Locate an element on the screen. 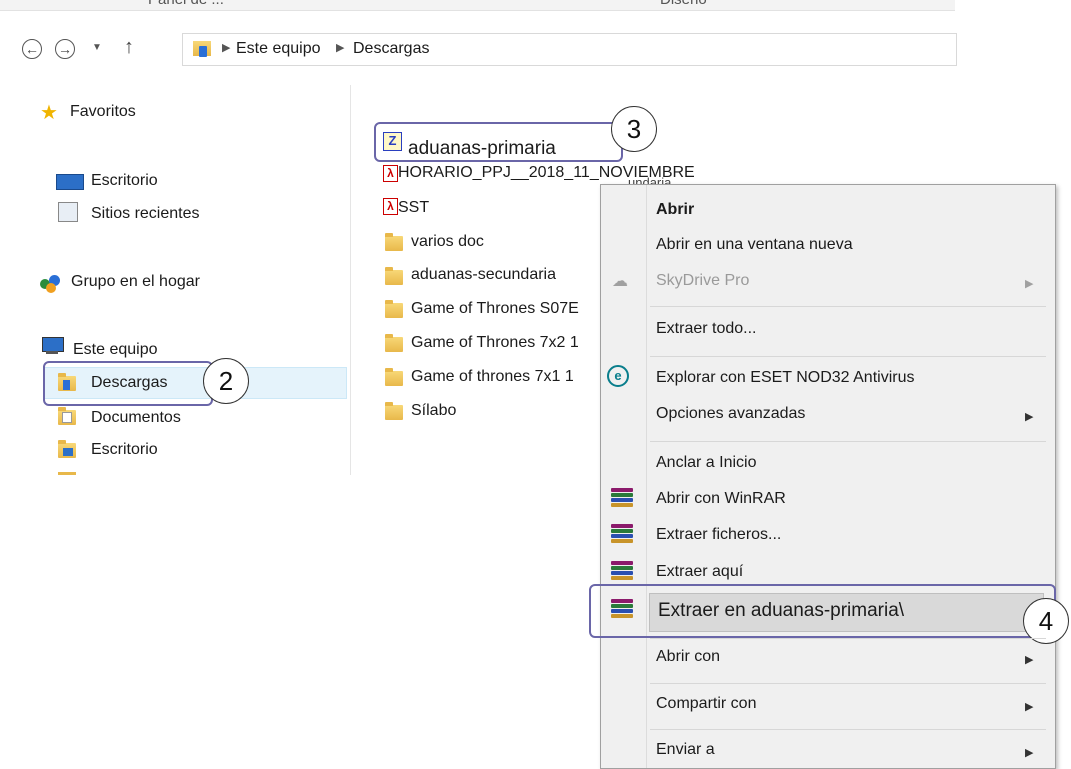 The width and height of the screenshot is (1071, 769). back-arrow-icon: ← is located at coordinates (32, 49).